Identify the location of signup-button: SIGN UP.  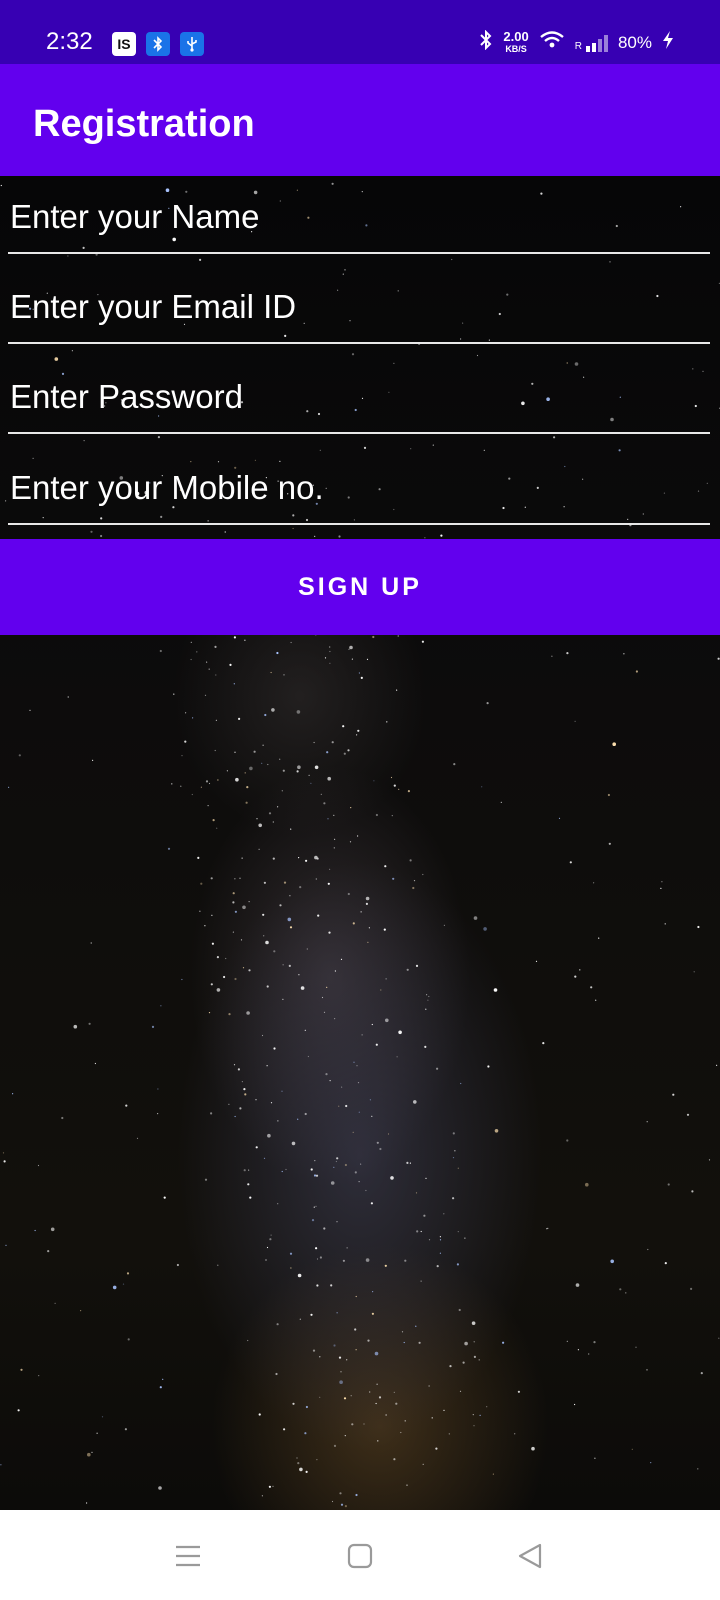
(360, 587).